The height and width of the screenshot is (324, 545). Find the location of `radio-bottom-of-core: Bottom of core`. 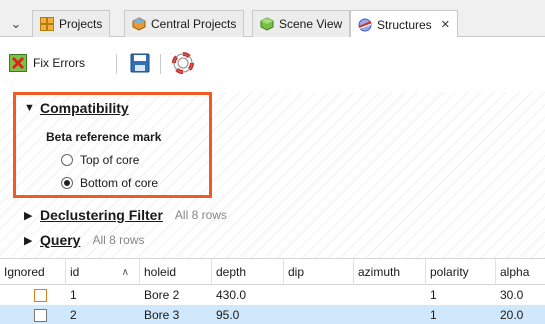

radio-bottom-of-core: Bottom of core is located at coordinates (109, 183).